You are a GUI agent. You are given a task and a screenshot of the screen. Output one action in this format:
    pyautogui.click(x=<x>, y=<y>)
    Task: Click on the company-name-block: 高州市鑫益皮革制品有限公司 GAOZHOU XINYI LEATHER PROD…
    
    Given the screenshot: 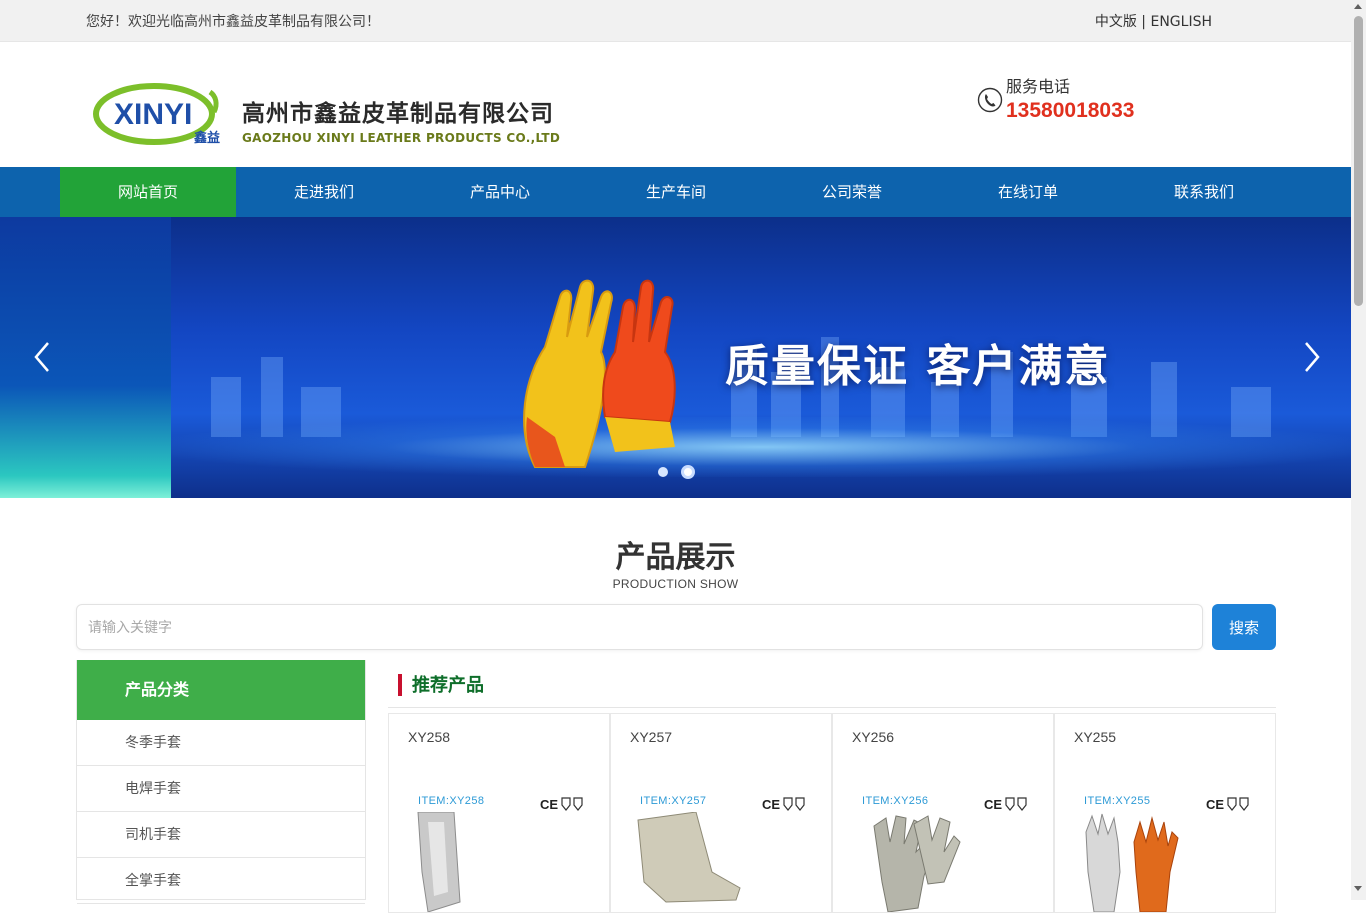 What is the action you would take?
    pyautogui.click(x=401, y=119)
    